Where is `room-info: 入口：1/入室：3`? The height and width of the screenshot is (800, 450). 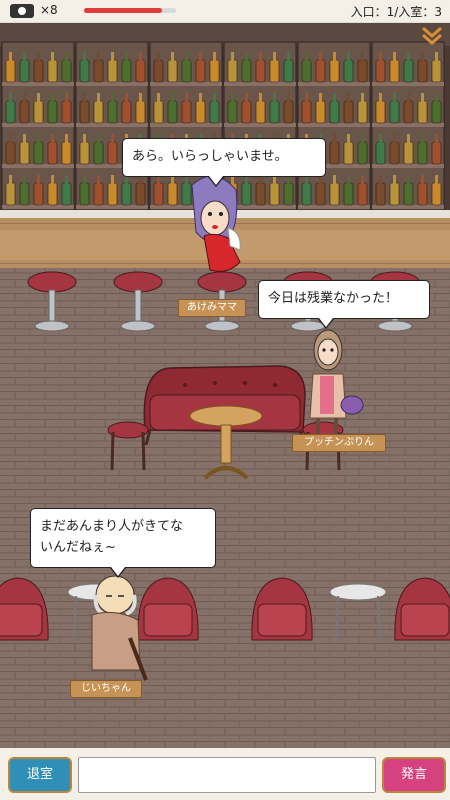 room-info: 入口：1/入室：3 is located at coordinates (396, 12).